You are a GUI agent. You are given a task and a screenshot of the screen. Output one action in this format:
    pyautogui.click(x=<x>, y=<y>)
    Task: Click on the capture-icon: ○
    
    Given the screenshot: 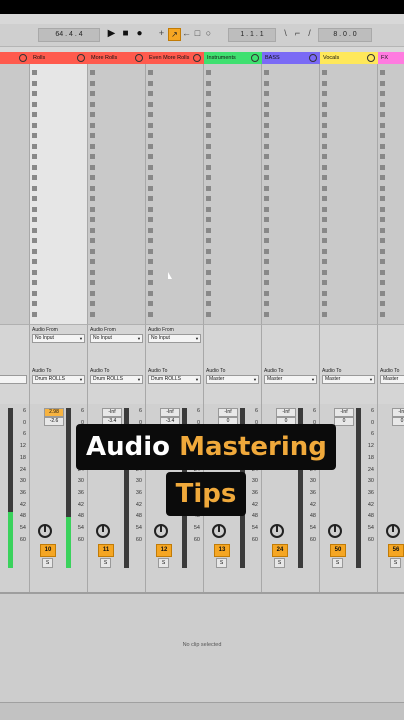 What is the action you would take?
    pyautogui.click(x=208, y=33)
    